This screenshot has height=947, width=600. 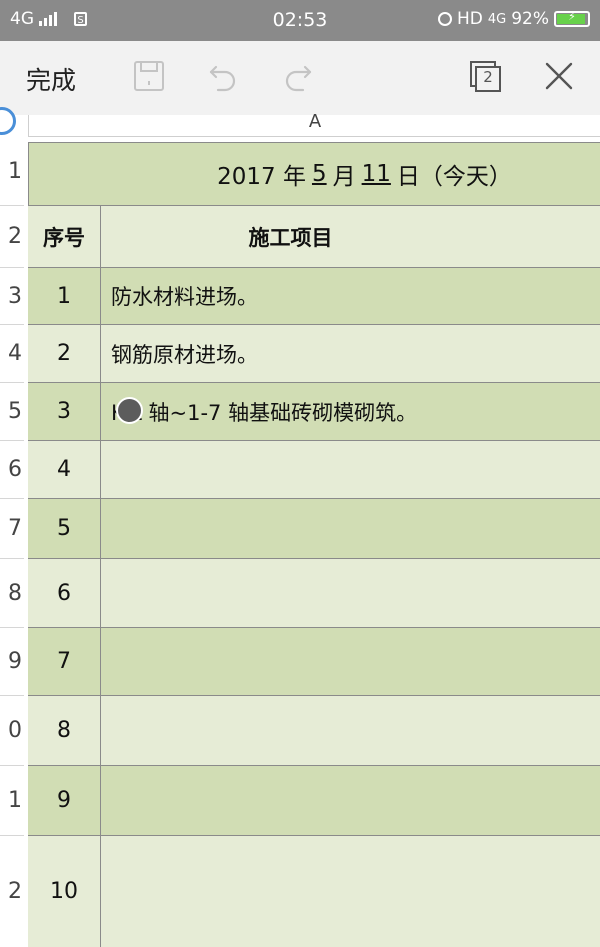 I want to click on seq-cell: 5, so click(x=64, y=528).